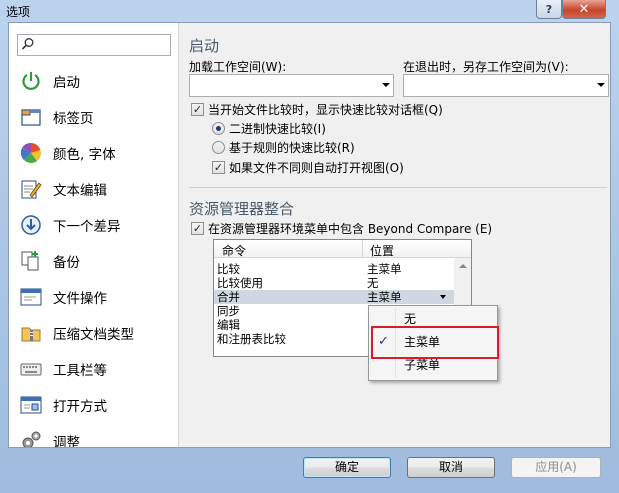 Image resolution: width=619 pixels, height=493 pixels. What do you see at coordinates (362, 249) in the screenshot?
I see `column-separator` at bounding box center [362, 249].